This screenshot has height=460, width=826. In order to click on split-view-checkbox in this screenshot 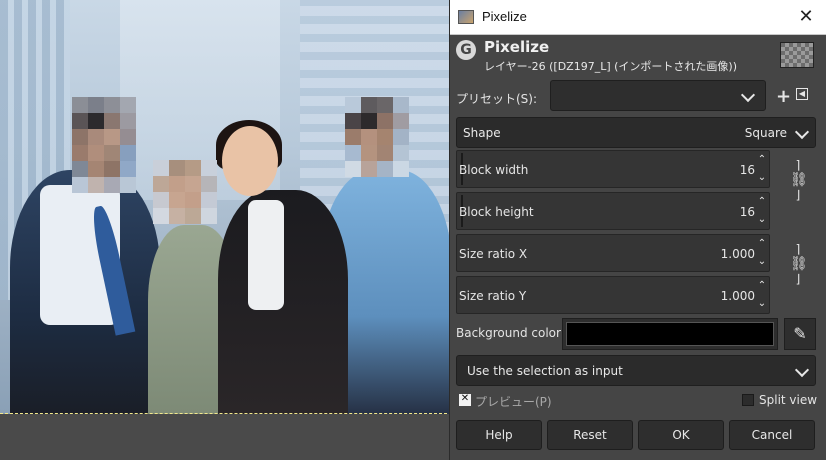, I will do `click(748, 400)`.